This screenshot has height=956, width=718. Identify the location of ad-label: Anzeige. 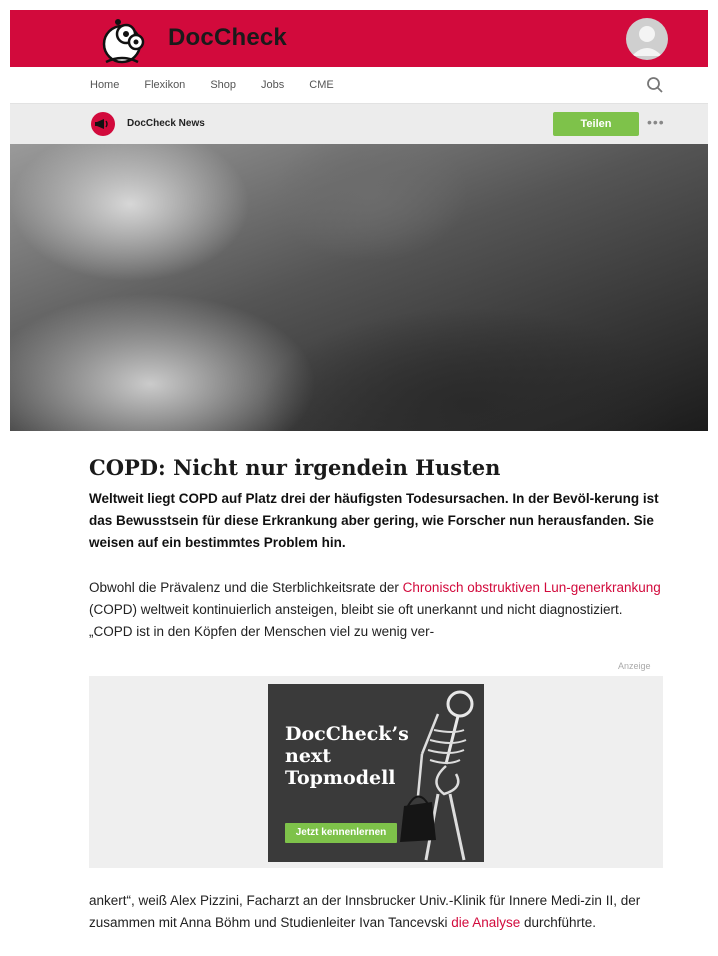
(634, 666).